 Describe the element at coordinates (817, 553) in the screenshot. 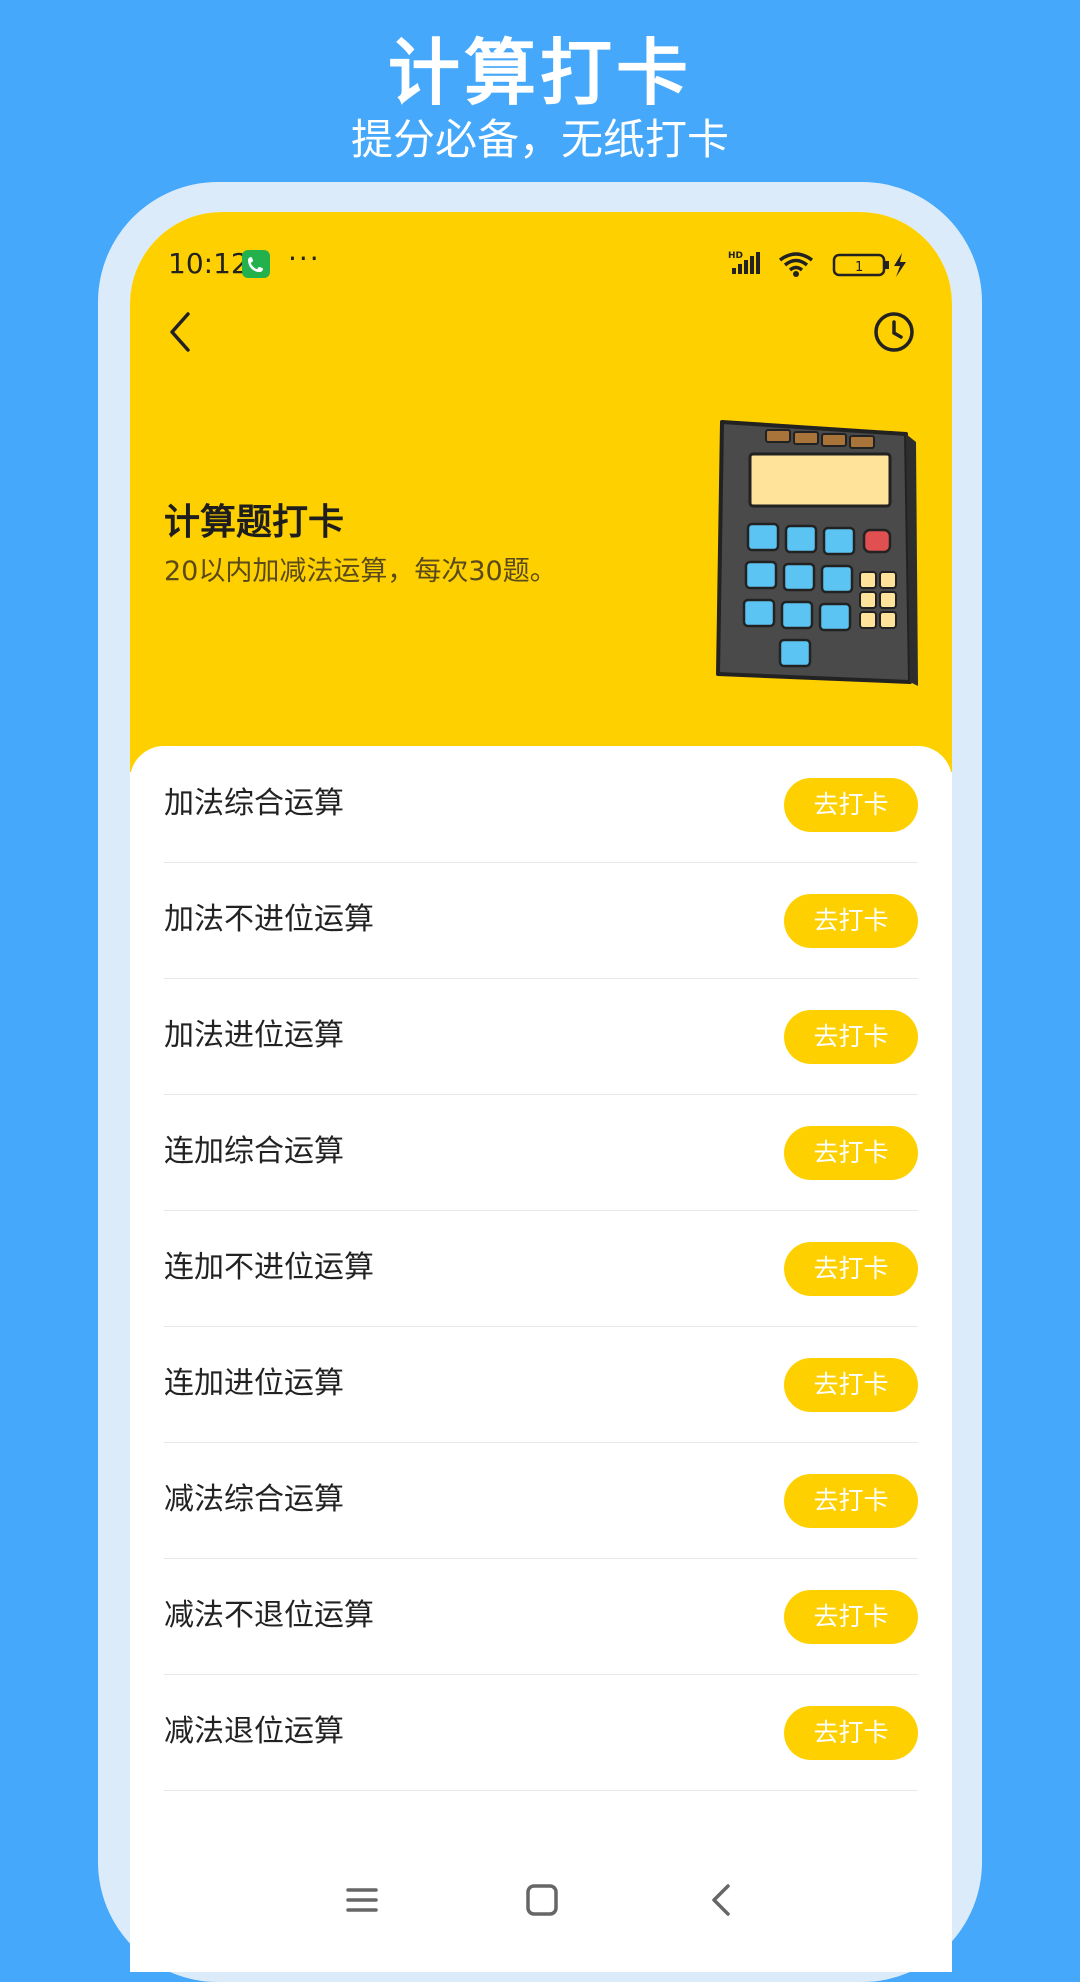

I see `calculator-illustration` at that location.